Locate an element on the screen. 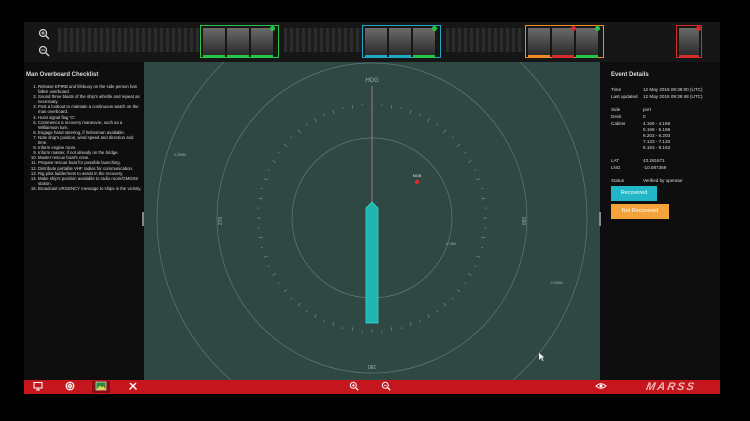 The image size is (750, 421). mob-label: MOB is located at coordinates (417, 176).